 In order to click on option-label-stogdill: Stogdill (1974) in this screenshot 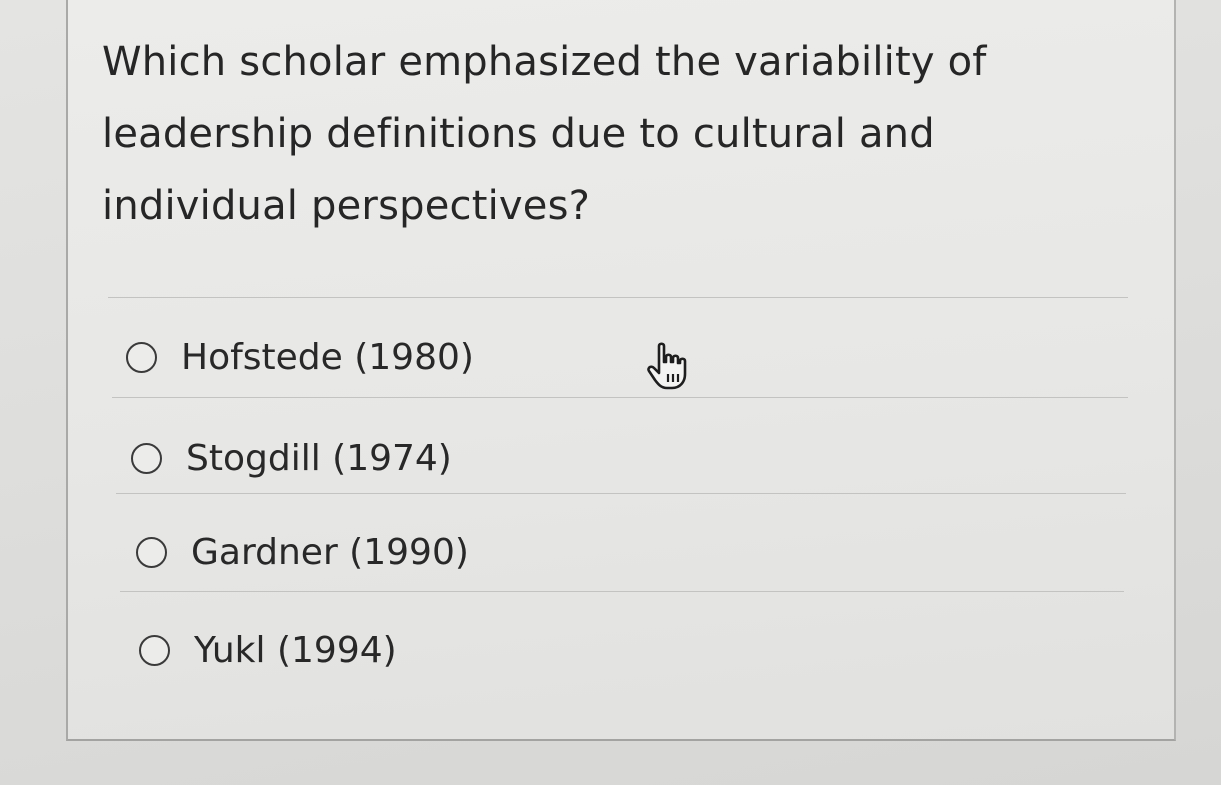, I will do `click(319, 458)`.